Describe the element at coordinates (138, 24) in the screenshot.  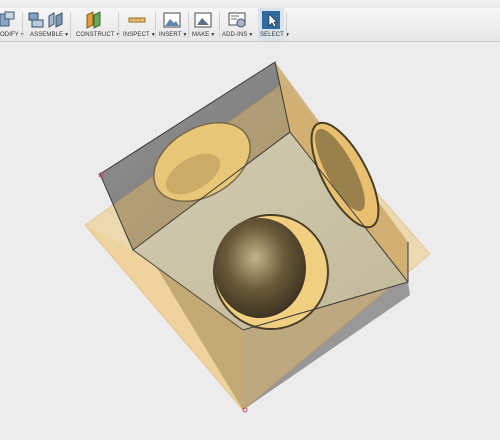
I see `inspect-group: INSPECT▼` at that location.